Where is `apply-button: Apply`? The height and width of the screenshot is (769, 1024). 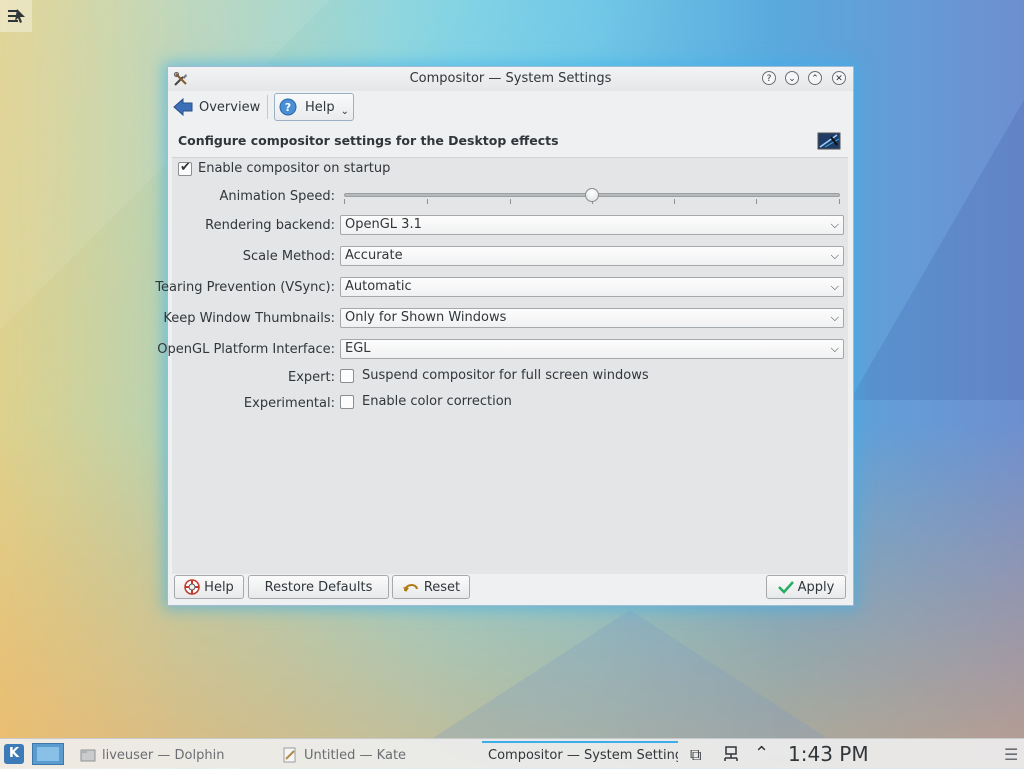 apply-button: Apply is located at coordinates (806, 587).